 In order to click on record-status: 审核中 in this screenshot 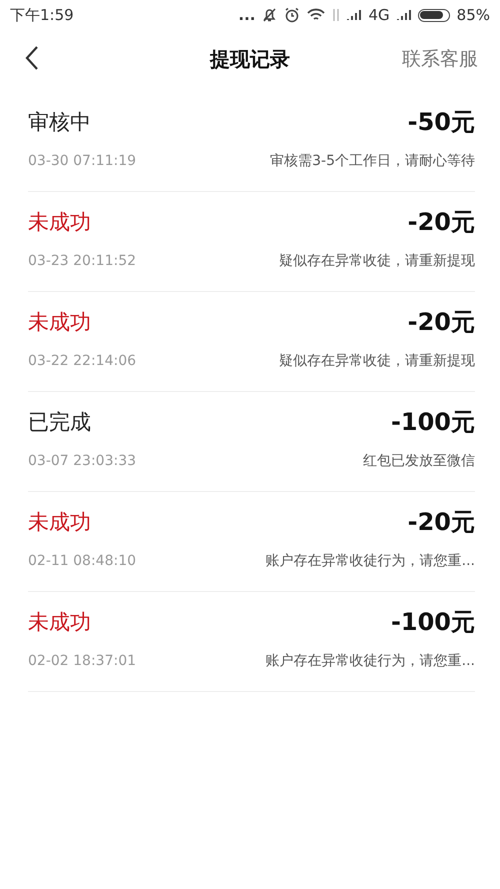, I will do `click(59, 122)`.